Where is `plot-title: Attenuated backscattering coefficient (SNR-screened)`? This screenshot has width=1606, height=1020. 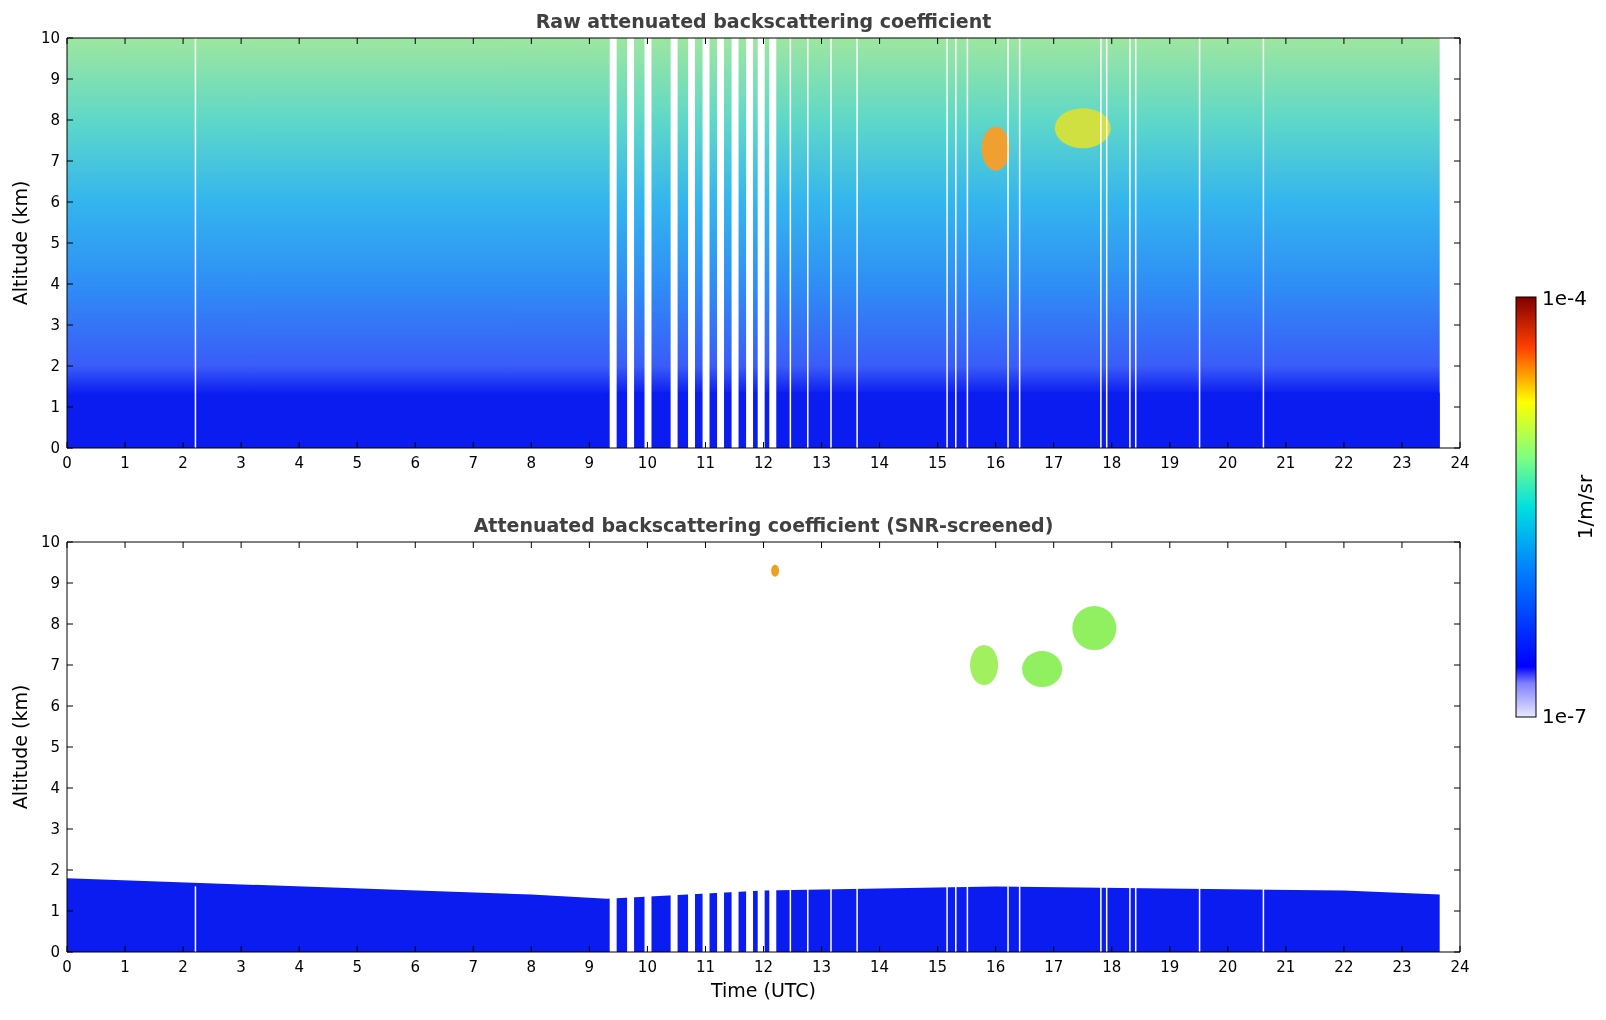
plot-title: Attenuated backscattering coefficient (SNR-screened) is located at coordinates (763, 525).